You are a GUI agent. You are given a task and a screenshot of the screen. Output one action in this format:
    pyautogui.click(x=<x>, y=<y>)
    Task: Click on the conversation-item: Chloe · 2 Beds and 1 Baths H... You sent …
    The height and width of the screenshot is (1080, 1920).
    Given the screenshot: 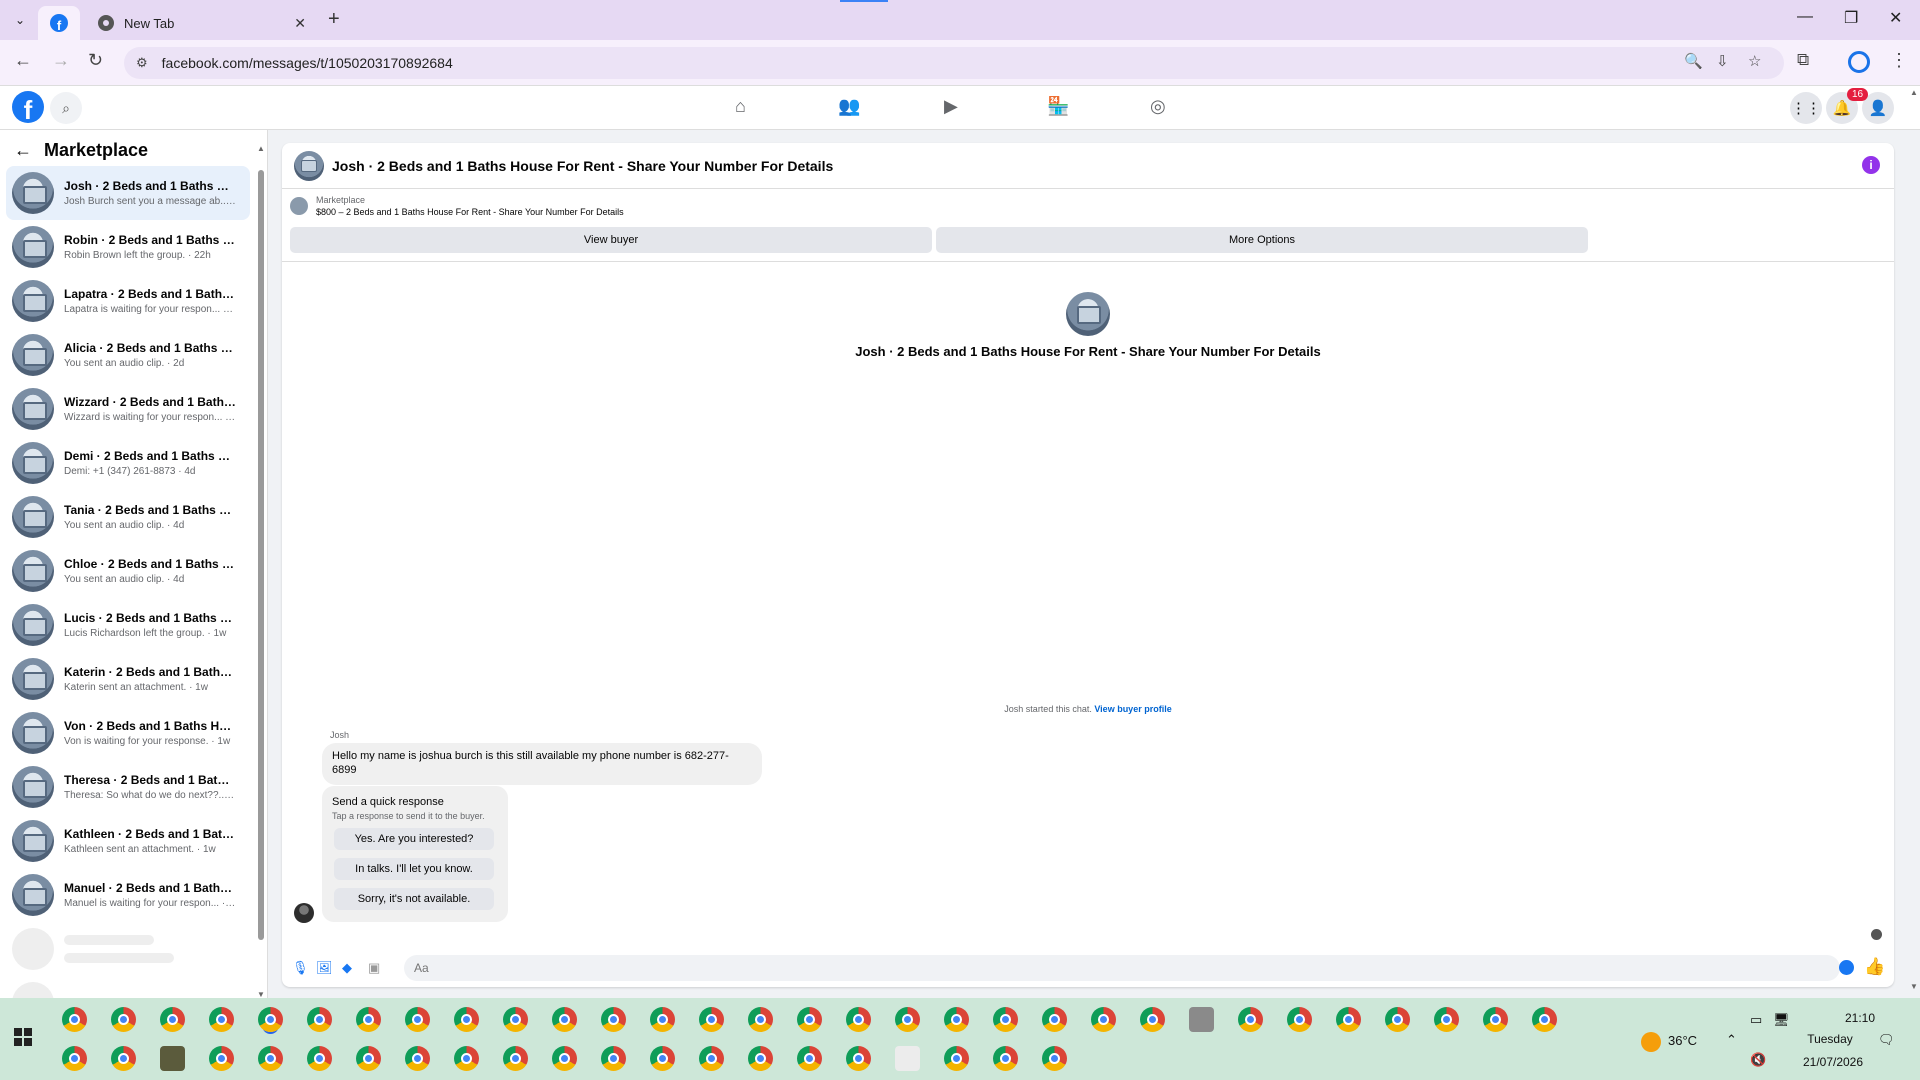 What is the action you would take?
    pyautogui.click(x=128, y=571)
    